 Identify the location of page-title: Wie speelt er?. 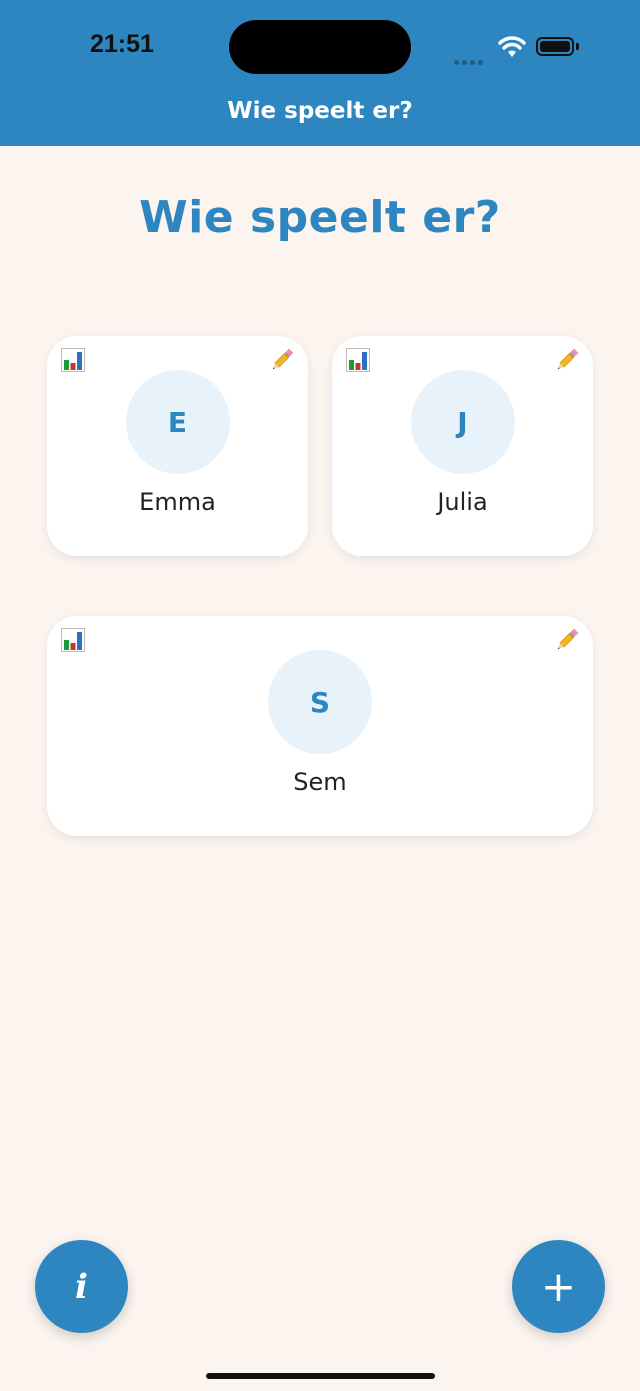
(320, 217).